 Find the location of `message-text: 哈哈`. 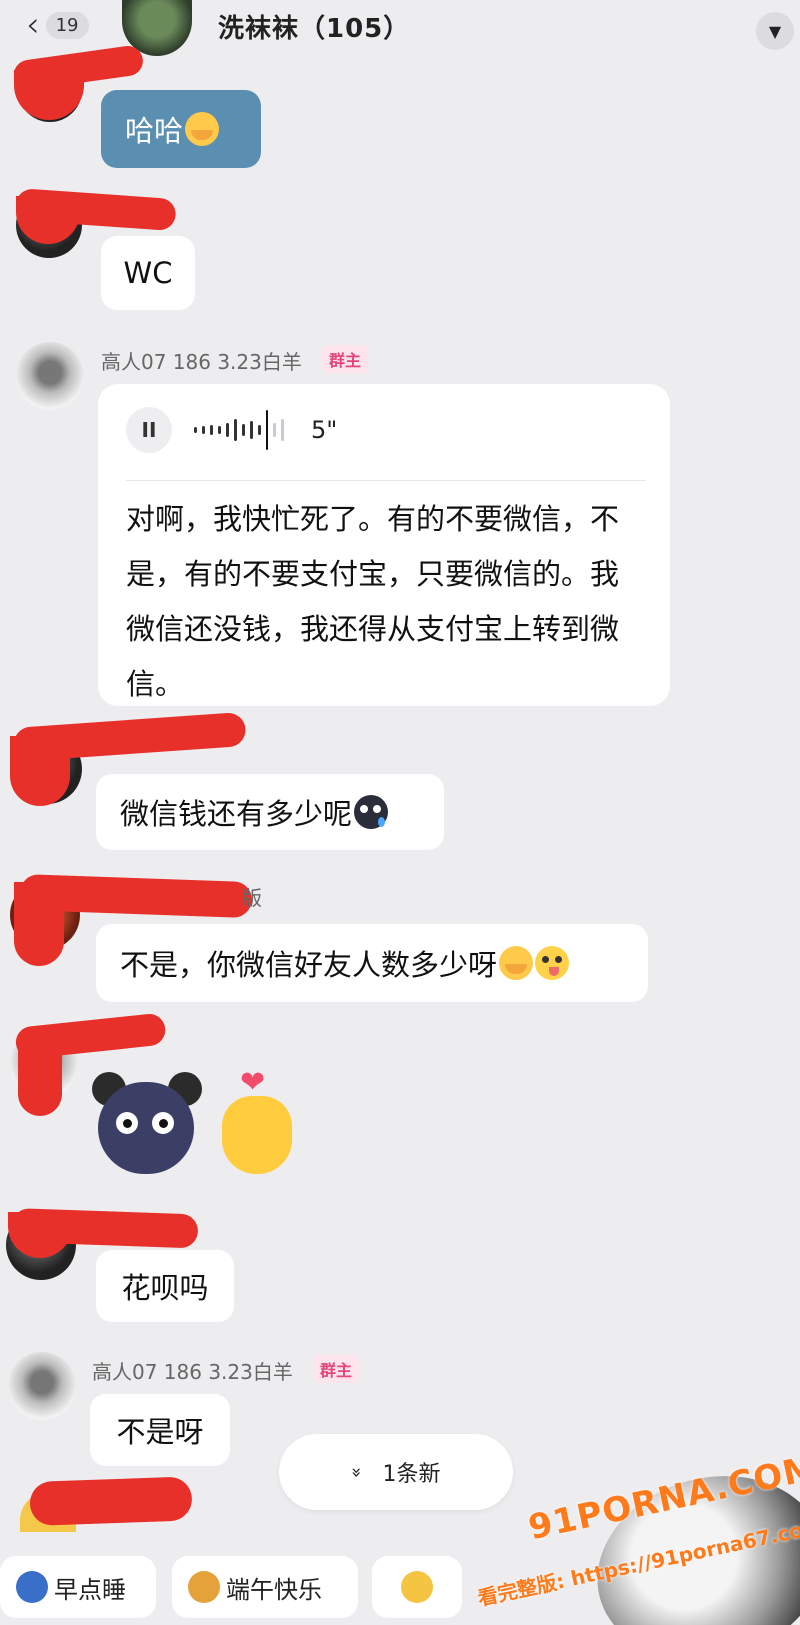

message-text: 哈哈 is located at coordinates (154, 131).